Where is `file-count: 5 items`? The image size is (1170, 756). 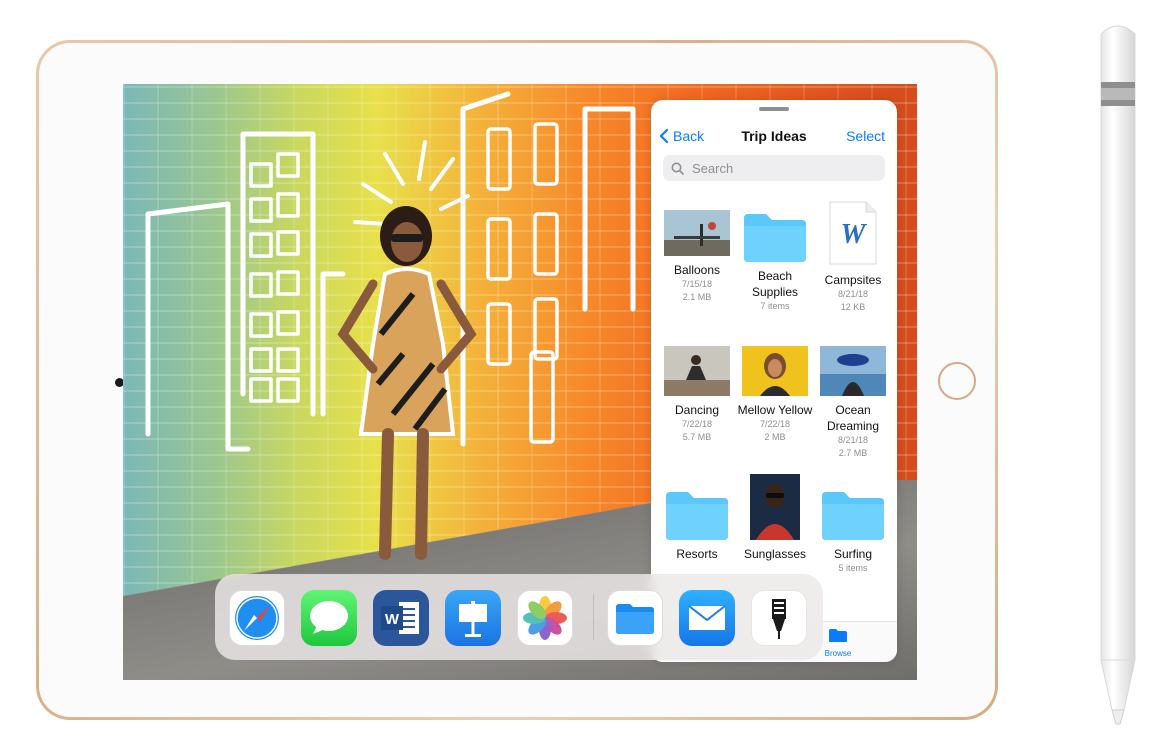 file-count: 5 items is located at coordinates (853, 568).